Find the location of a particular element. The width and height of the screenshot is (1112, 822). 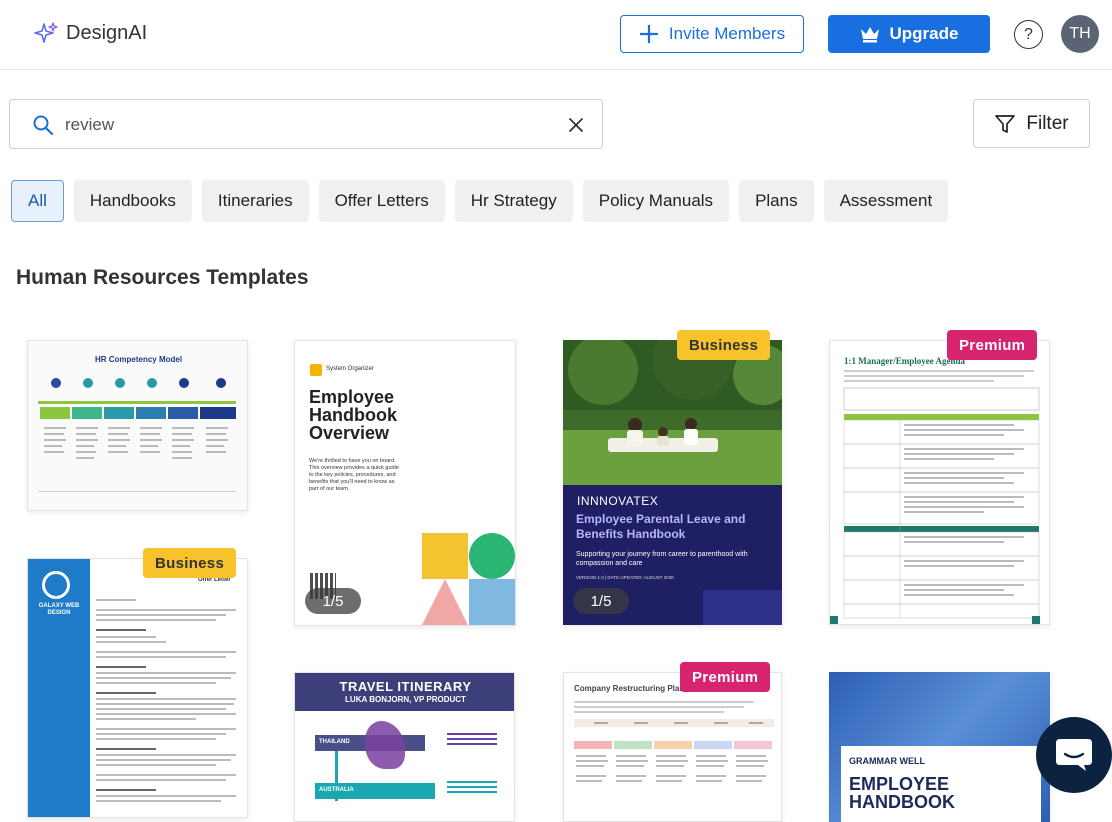

accent-bar is located at coordinates (742, 607).